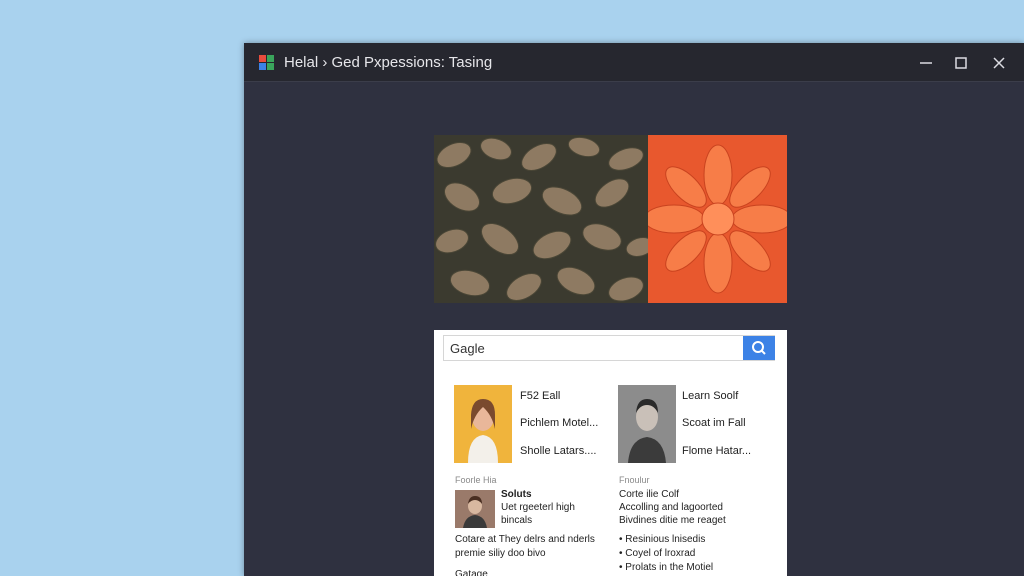 Image resolution: width=1024 pixels, height=576 pixels. I want to click on result-link: F52 Eall, so click(540, 396).